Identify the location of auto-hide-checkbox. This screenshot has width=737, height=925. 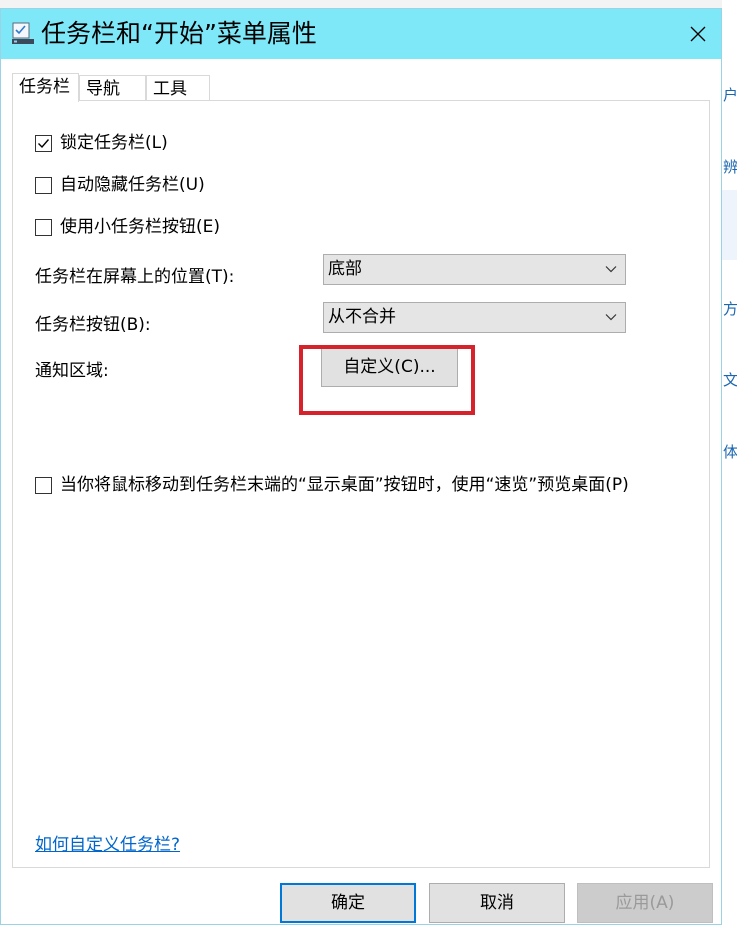
(43, 185).